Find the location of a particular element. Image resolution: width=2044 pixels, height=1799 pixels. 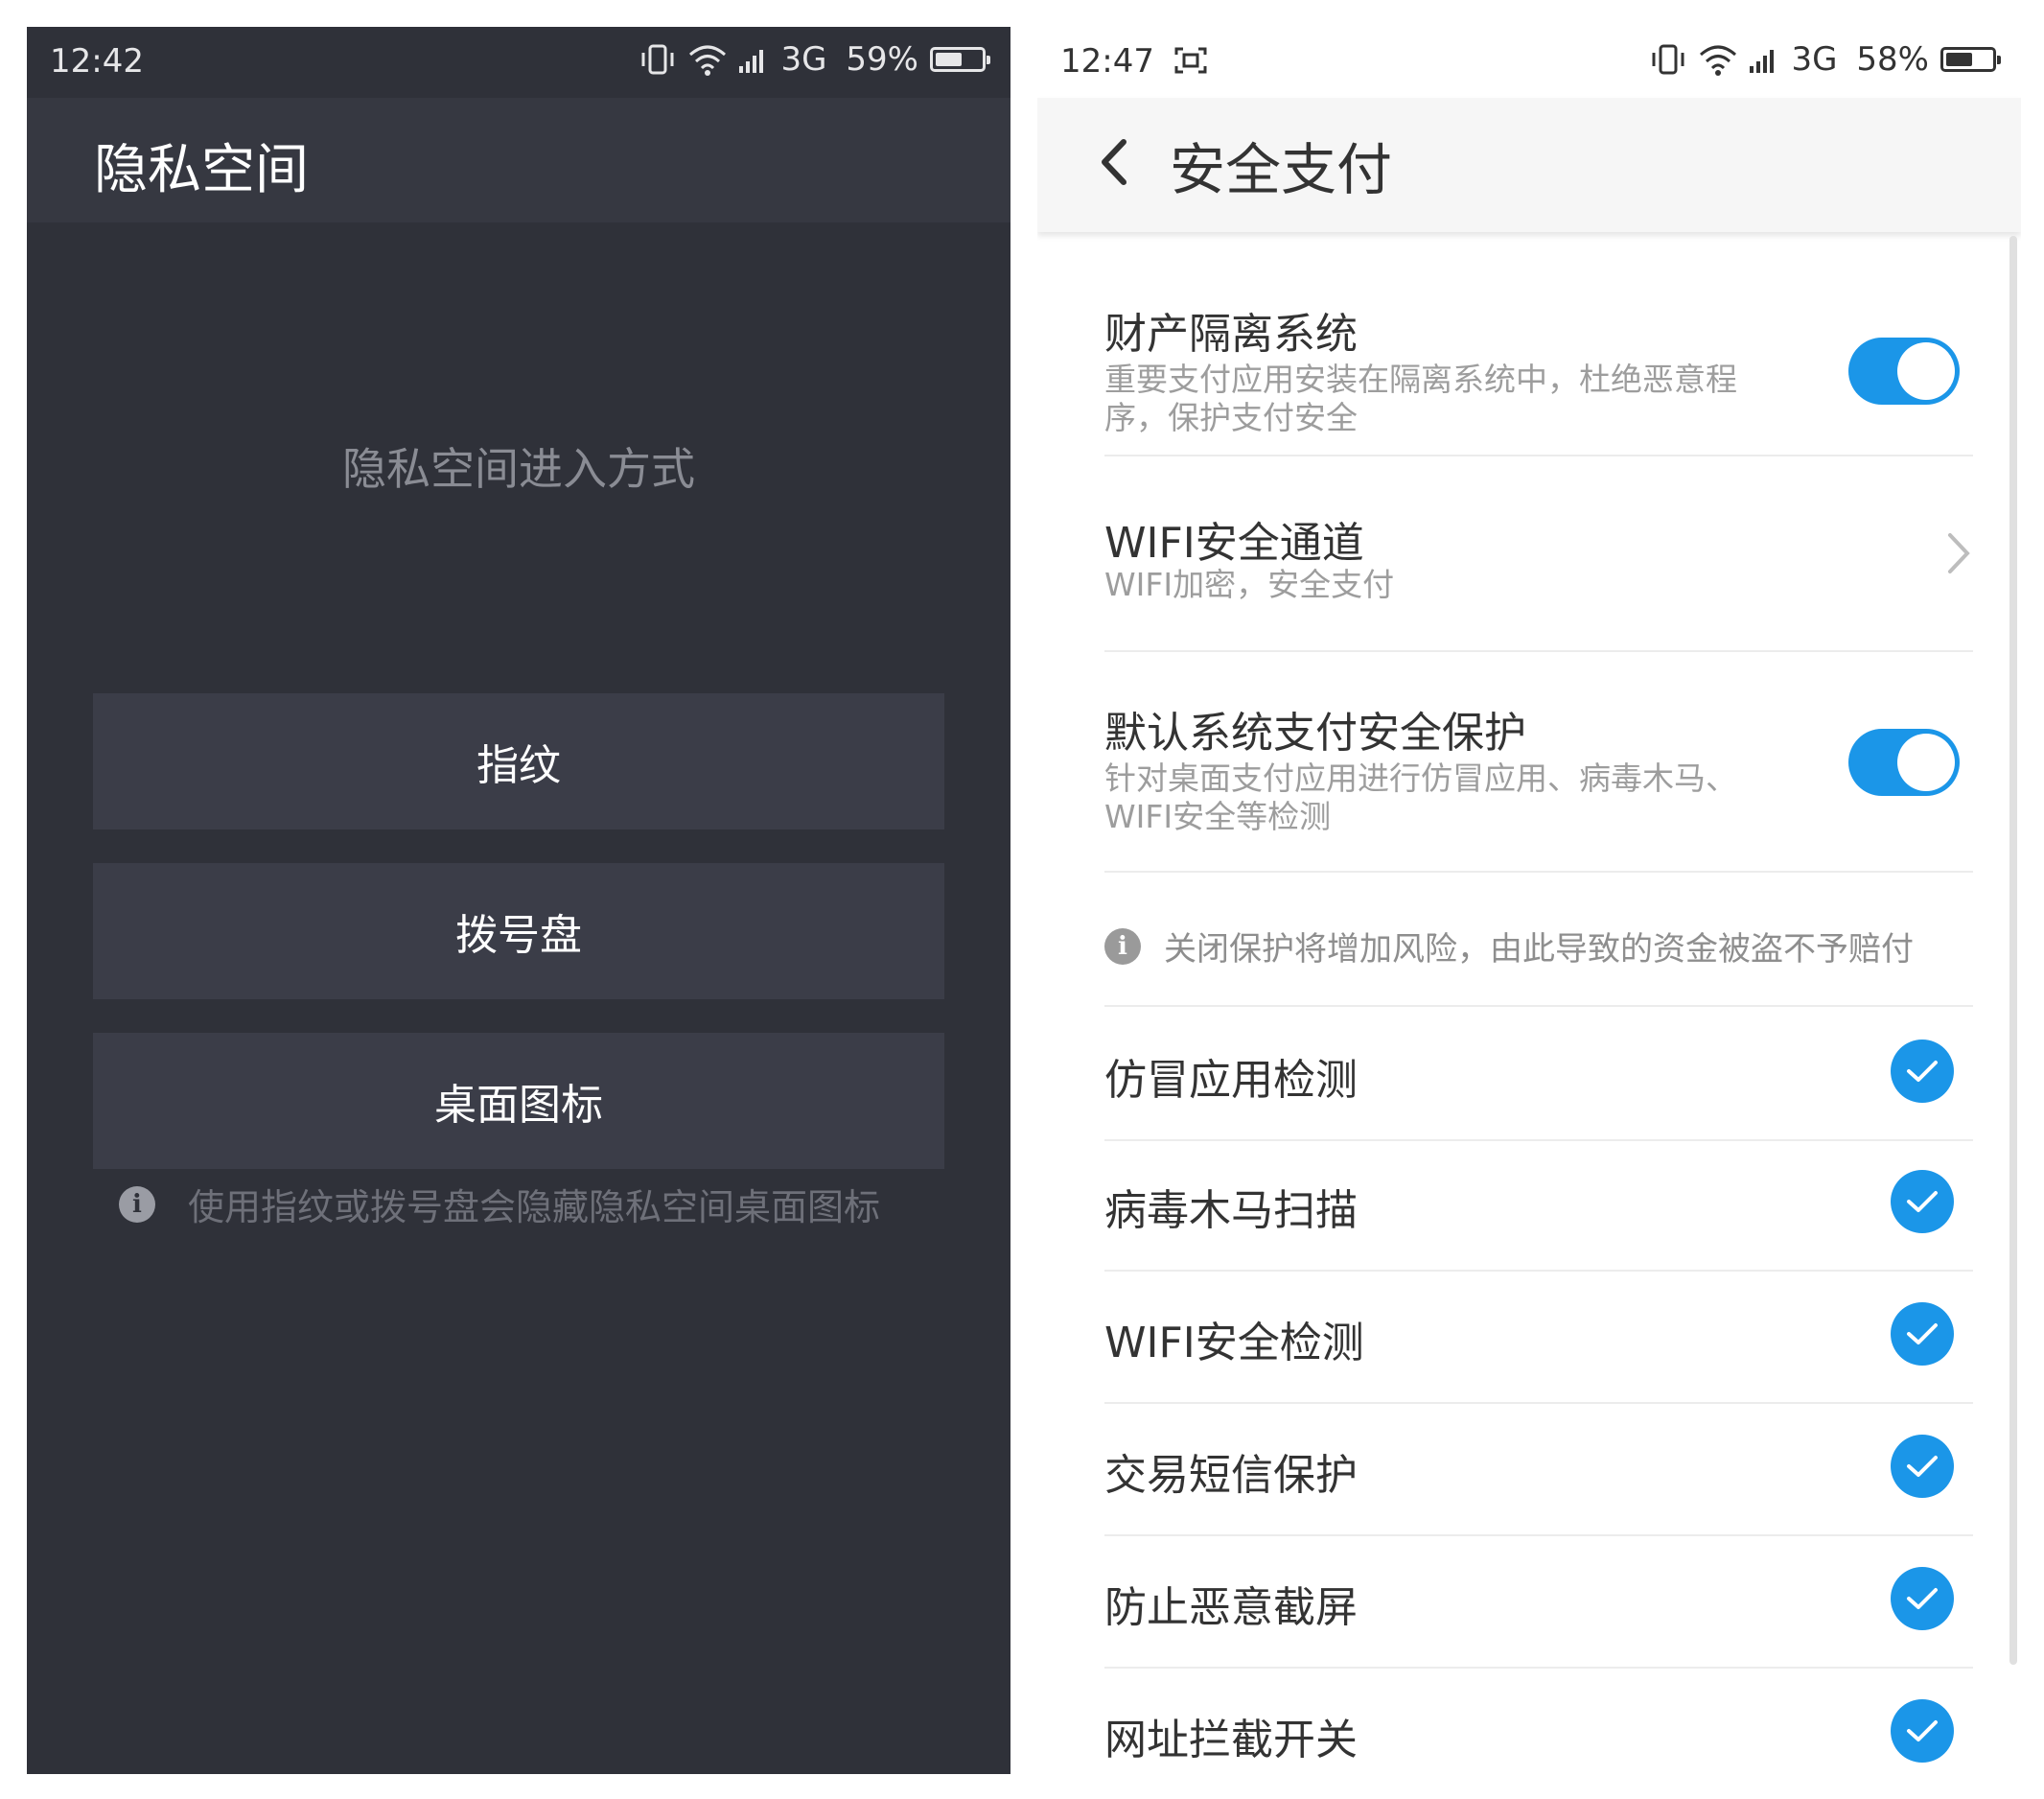

setting-description: 针对桌面支付应用进行仿冒应用、病毒木马、WIFI安全等检测 is located at coordinates (1421, 797).